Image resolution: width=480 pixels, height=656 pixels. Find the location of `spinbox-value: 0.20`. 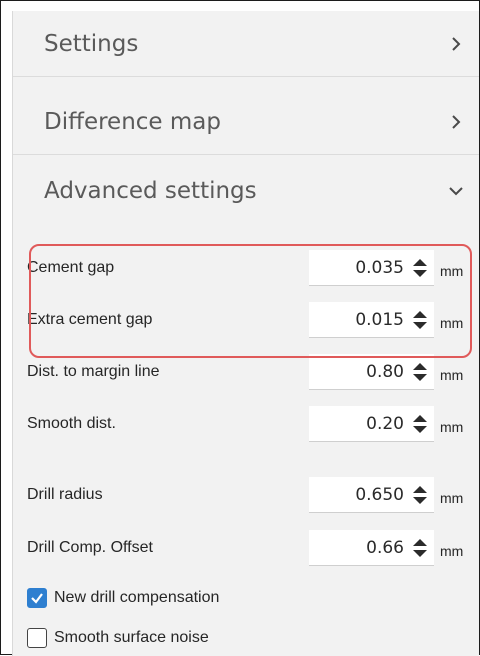

spinbox-value: 0.20 is located at coordinates (385, 424).